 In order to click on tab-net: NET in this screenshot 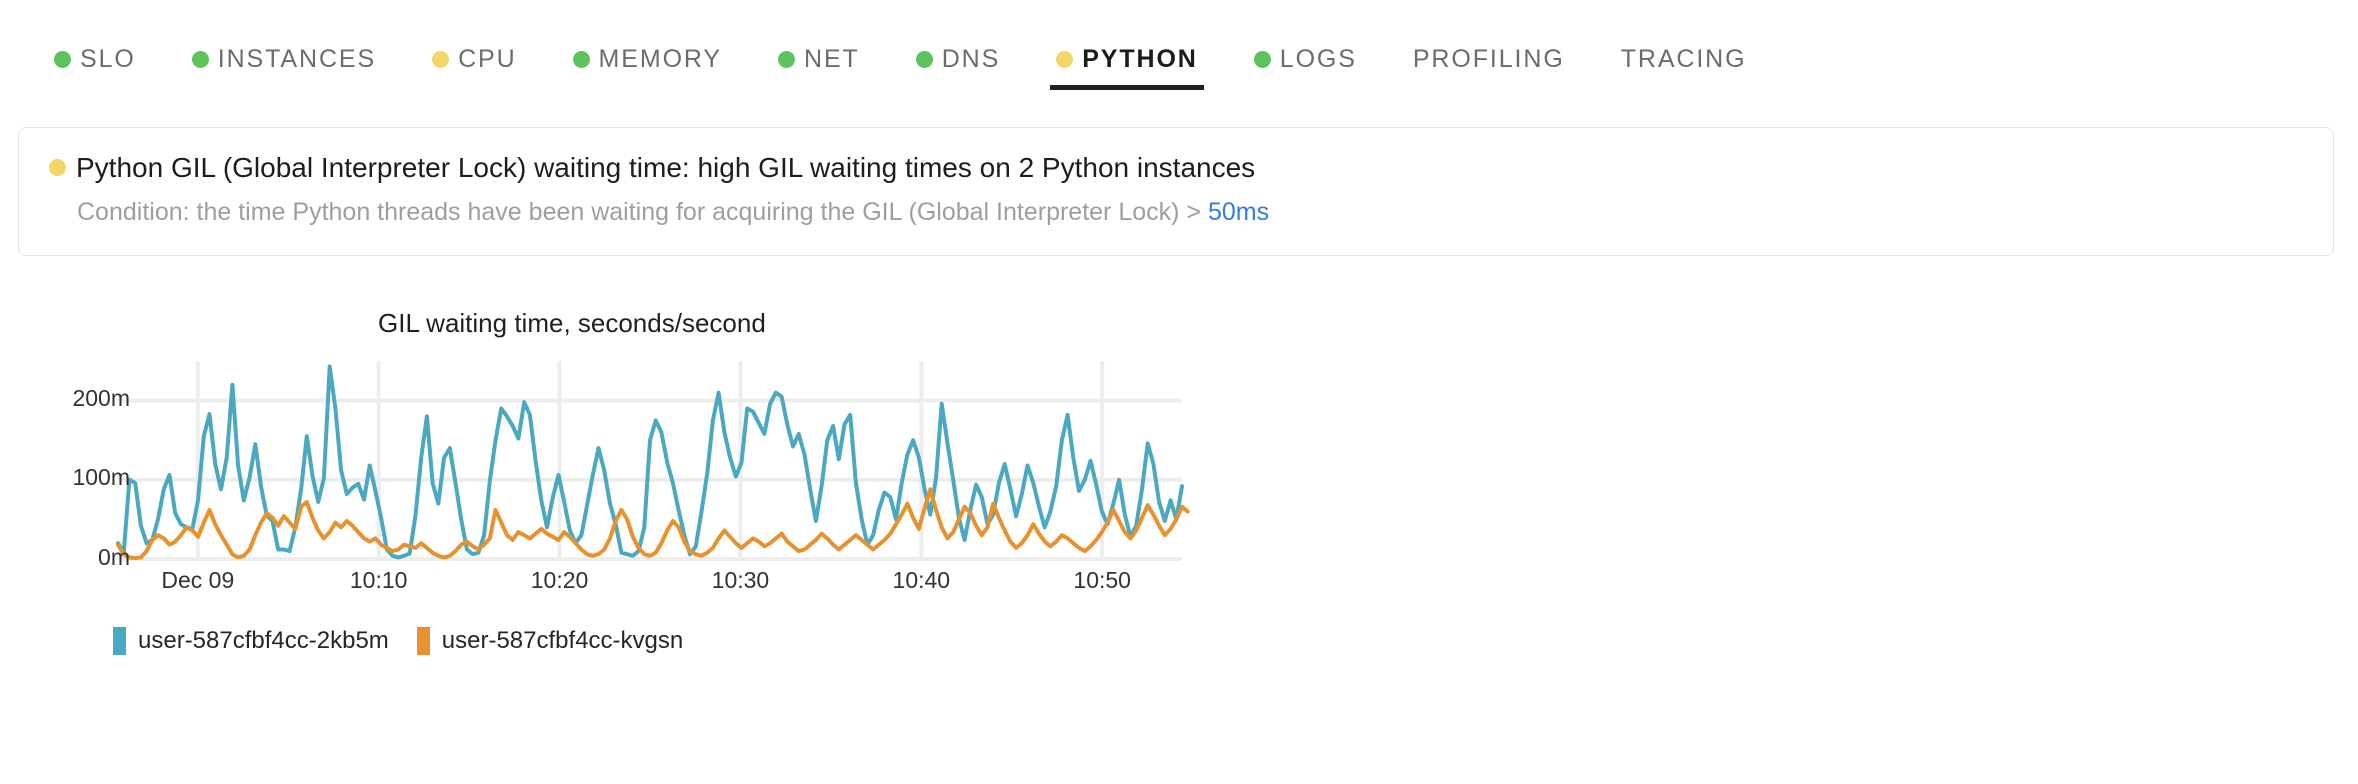, I will do `click(819, 59)`.